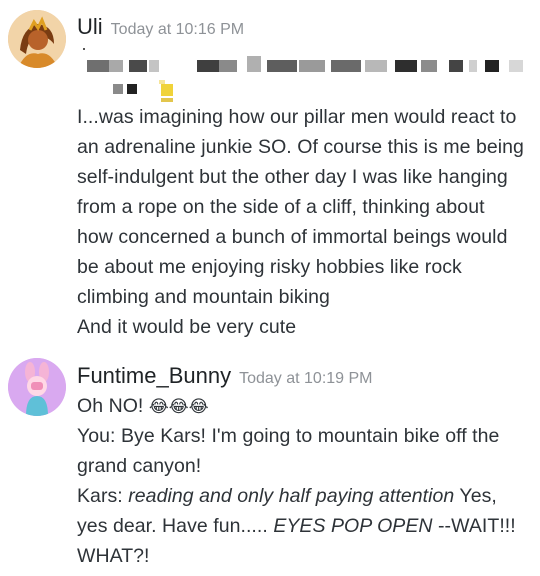  What do you see at coordinates (154, 376) in the screenshot?
I see `username: Funtime_Bunny` at bounding box center [154, 376].